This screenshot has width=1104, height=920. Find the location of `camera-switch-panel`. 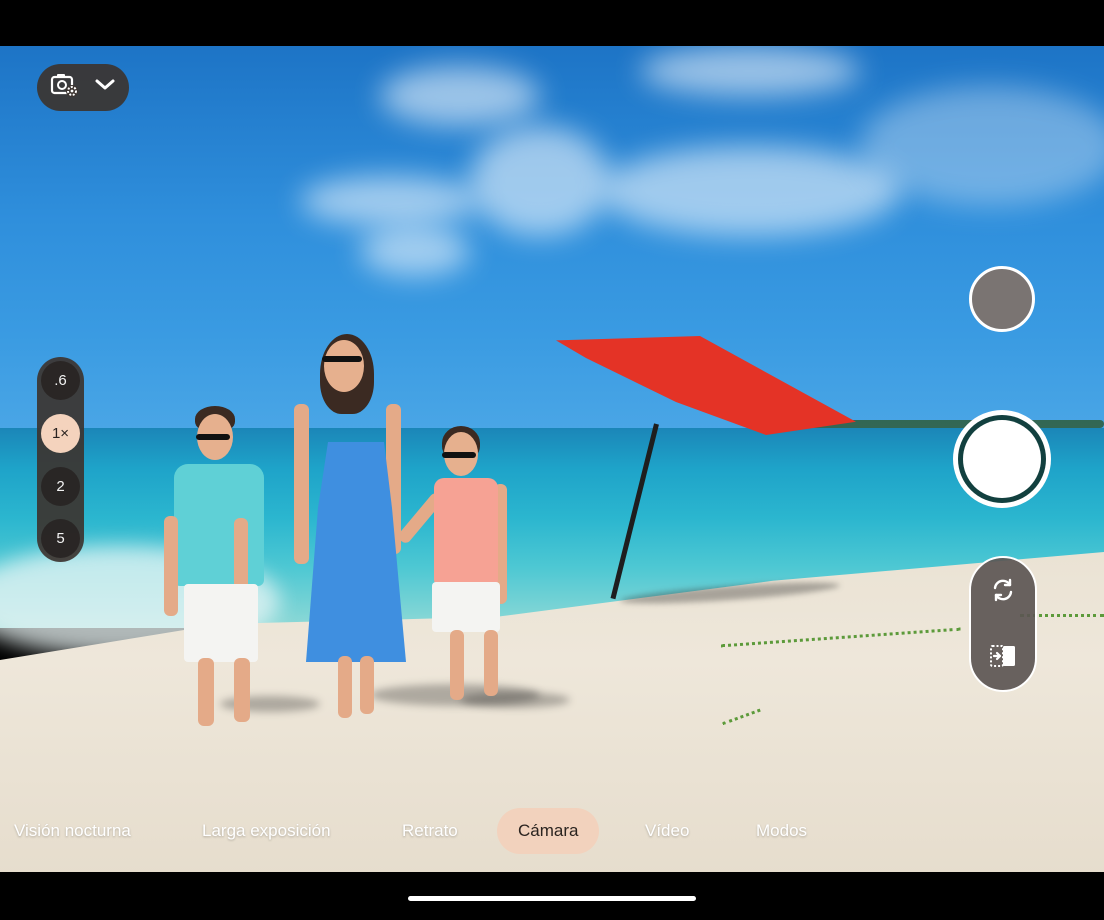

camera-switch-panel is located at coordinates (1003, 624).